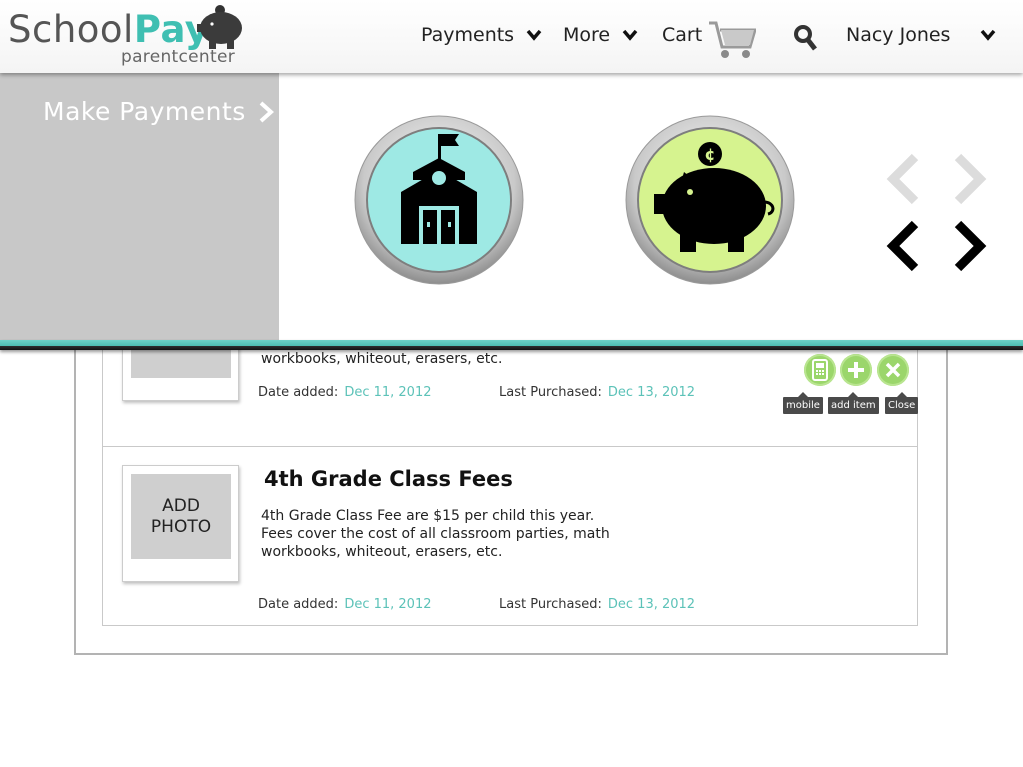  I want to click on logo-subtitle: parentcenter, so click(178, 57).